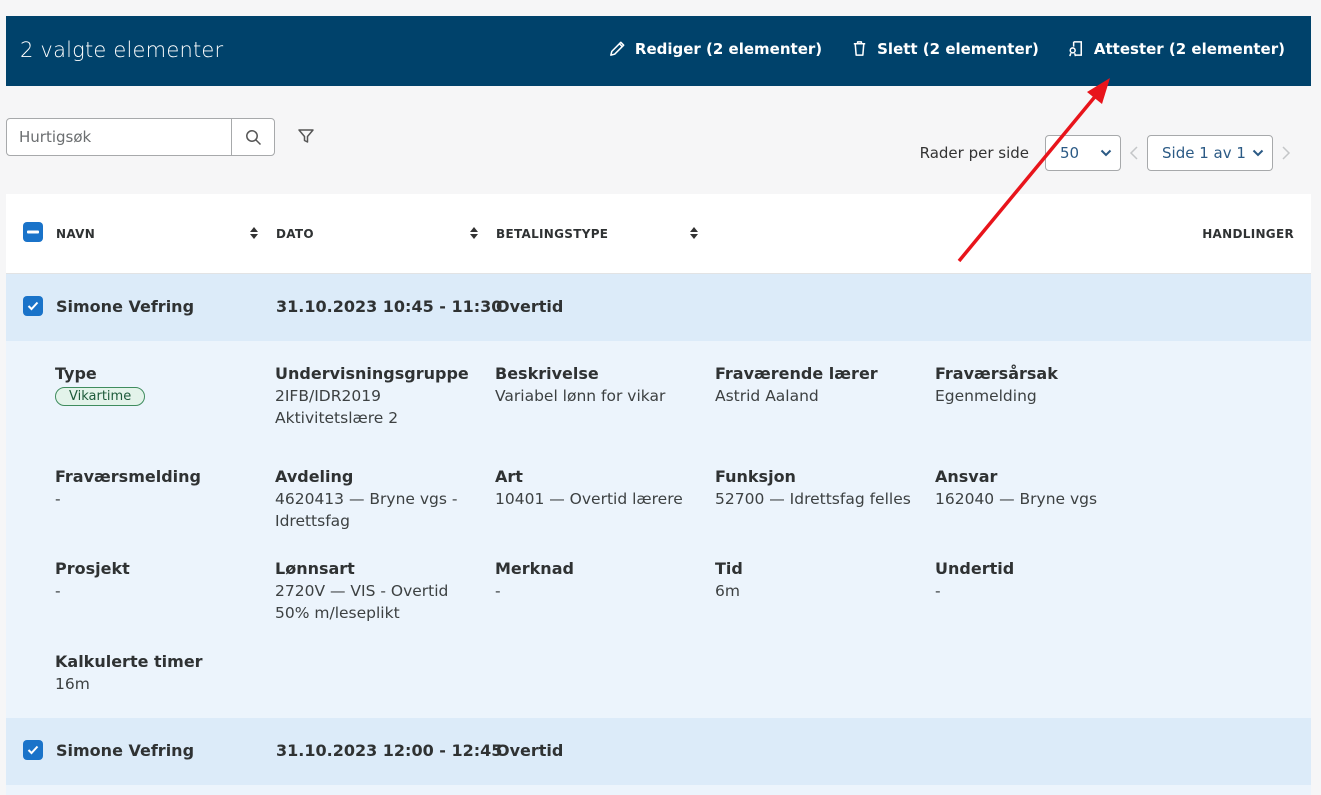  I want to click on detail-label: Undertid, so click(975, 568).